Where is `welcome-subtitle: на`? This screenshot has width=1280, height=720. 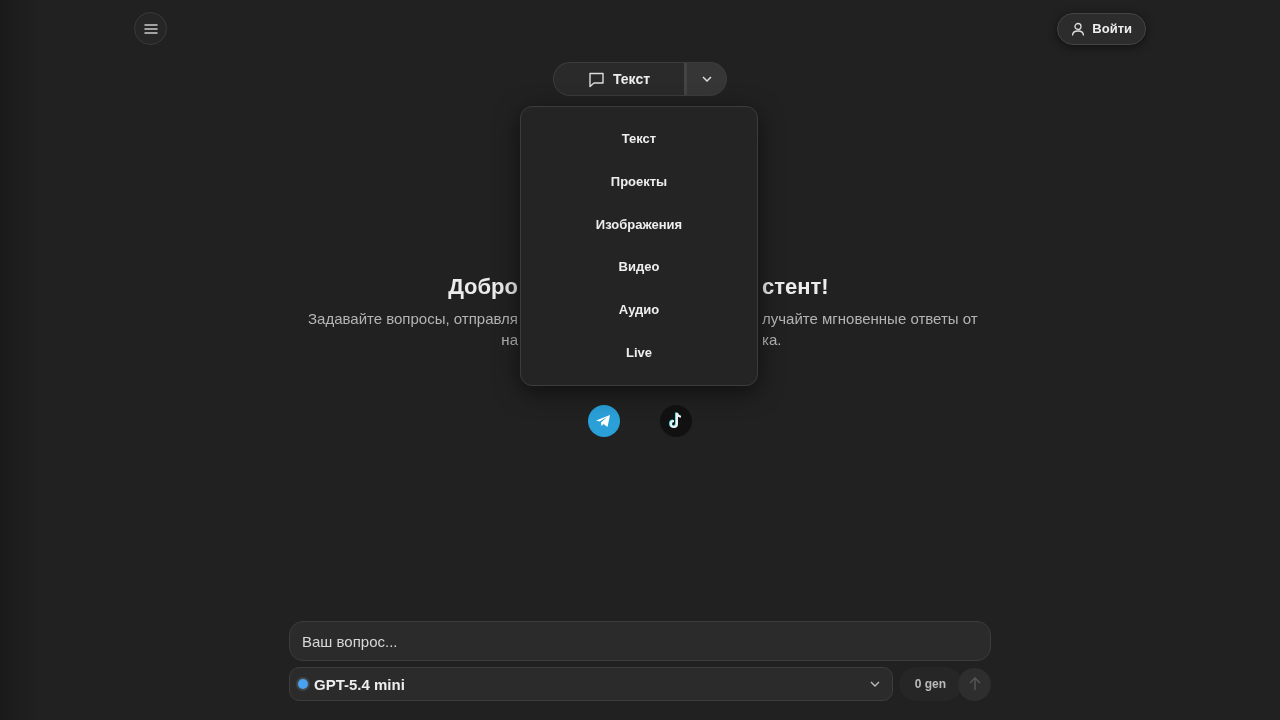 welcome-subtitle: на is located at coordinates (509, 340).